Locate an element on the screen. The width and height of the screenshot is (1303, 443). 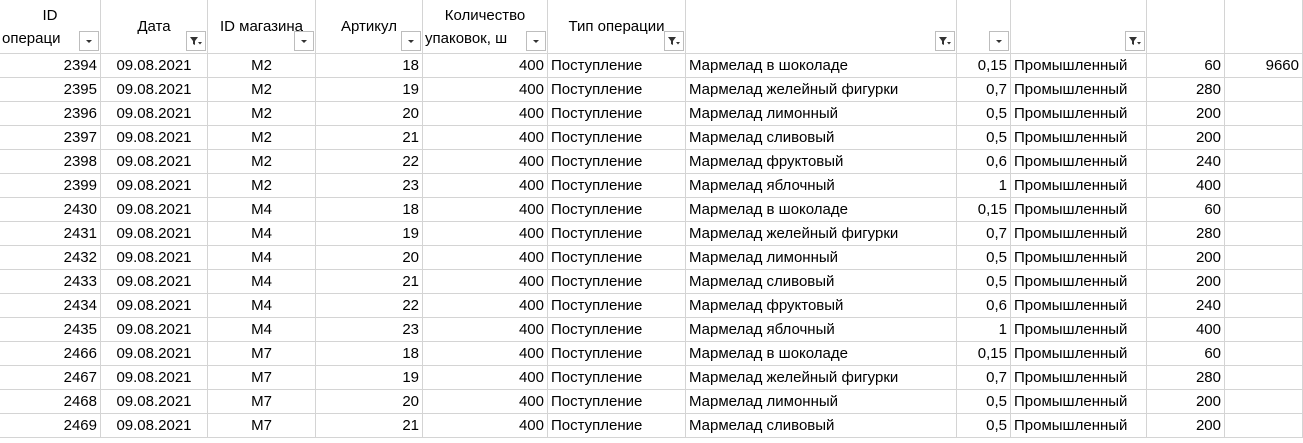
cell-operation-id: 2398 is located at coordinates (50, 162).